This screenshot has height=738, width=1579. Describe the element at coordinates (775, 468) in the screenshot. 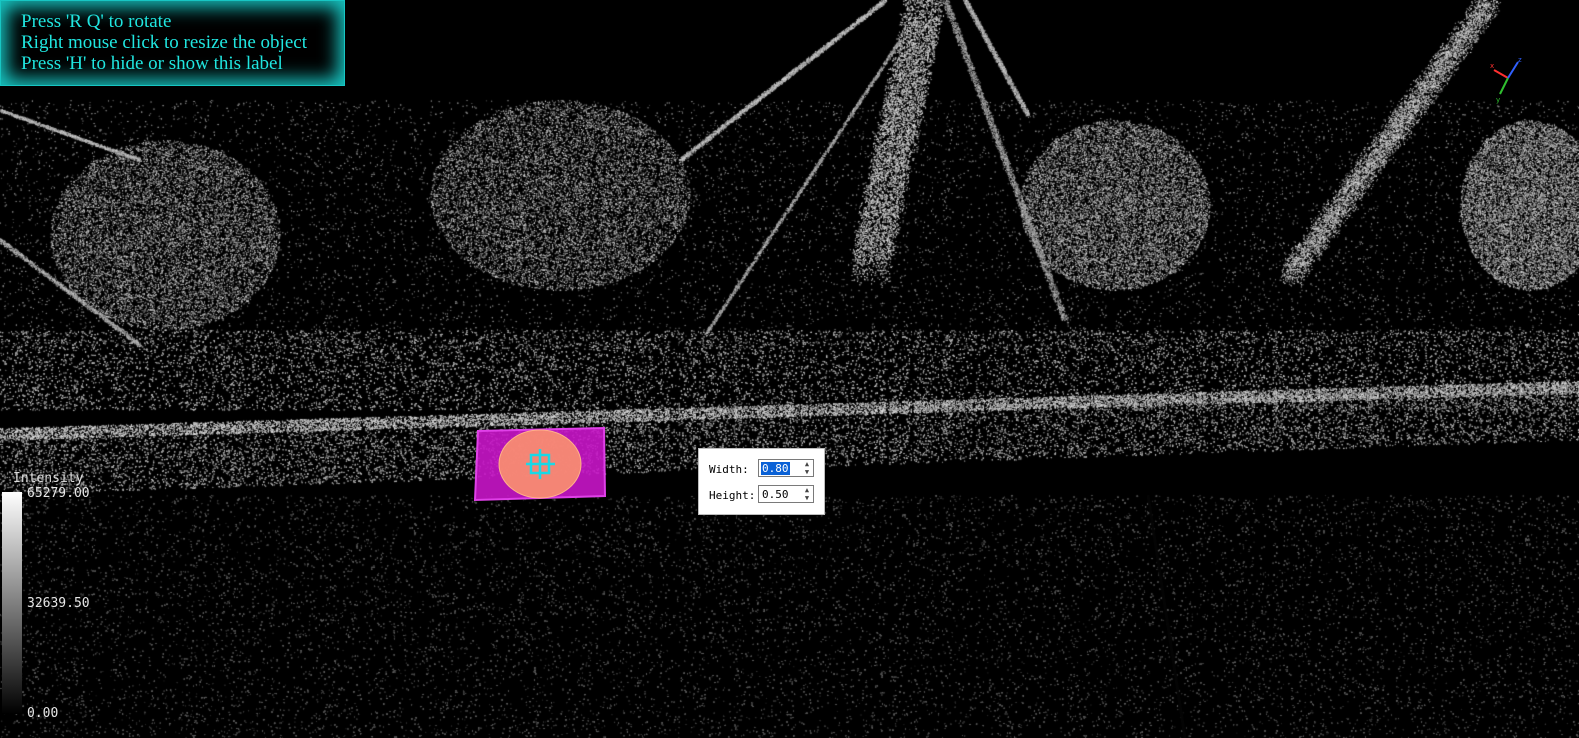

I see `width-value: 0.80` at that location.